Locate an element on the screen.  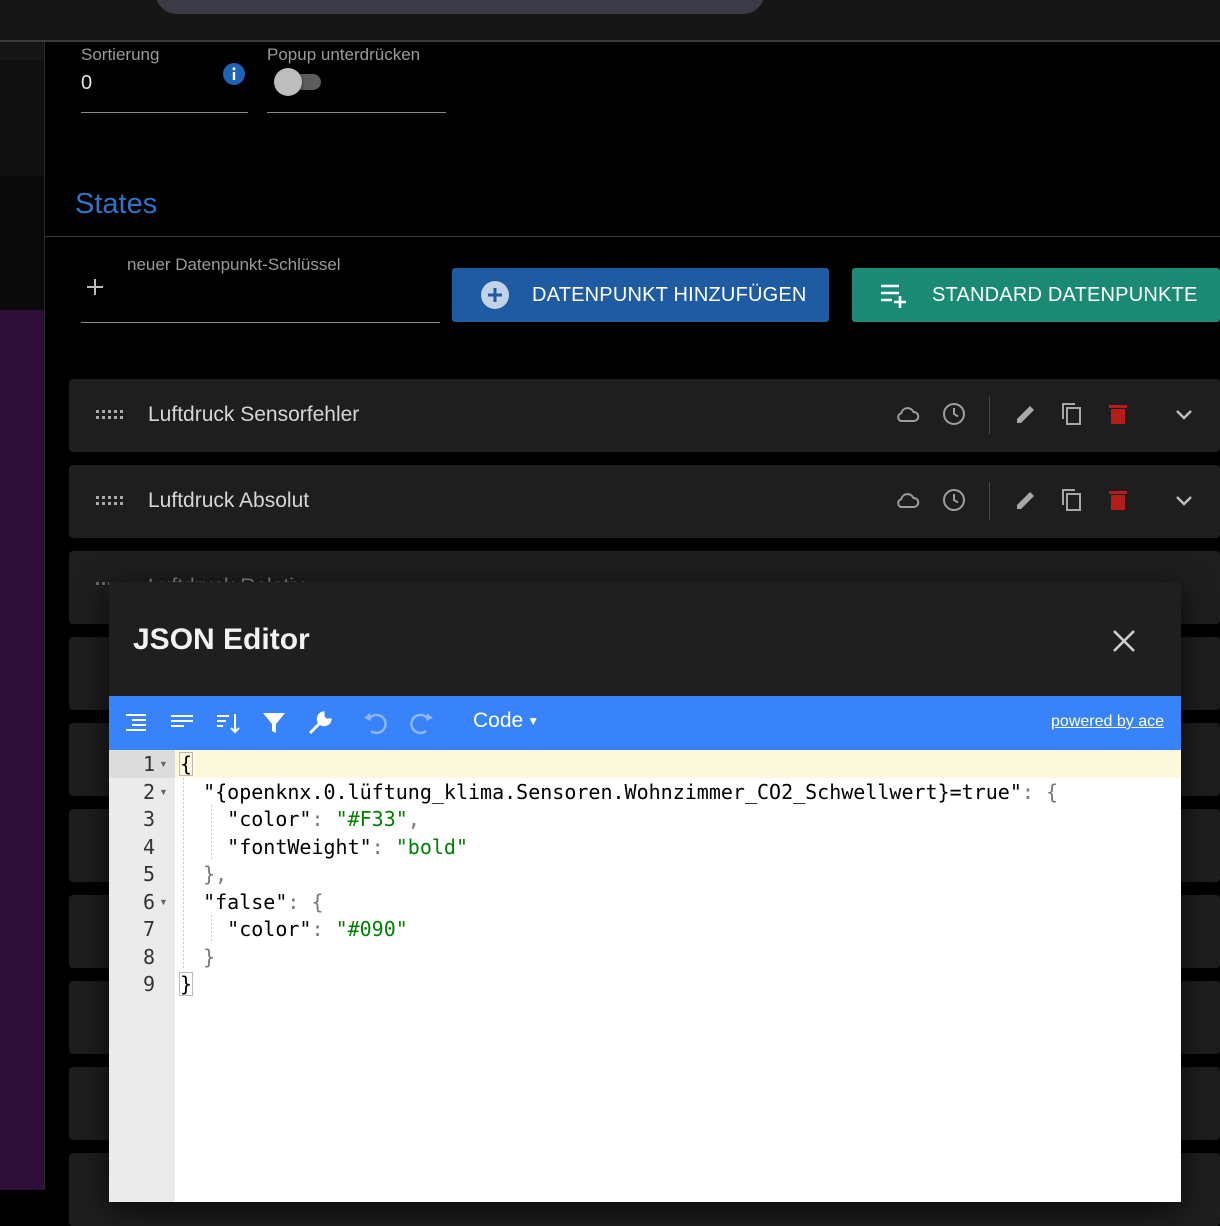
top-search-pill is located at coordinates (460, 7).